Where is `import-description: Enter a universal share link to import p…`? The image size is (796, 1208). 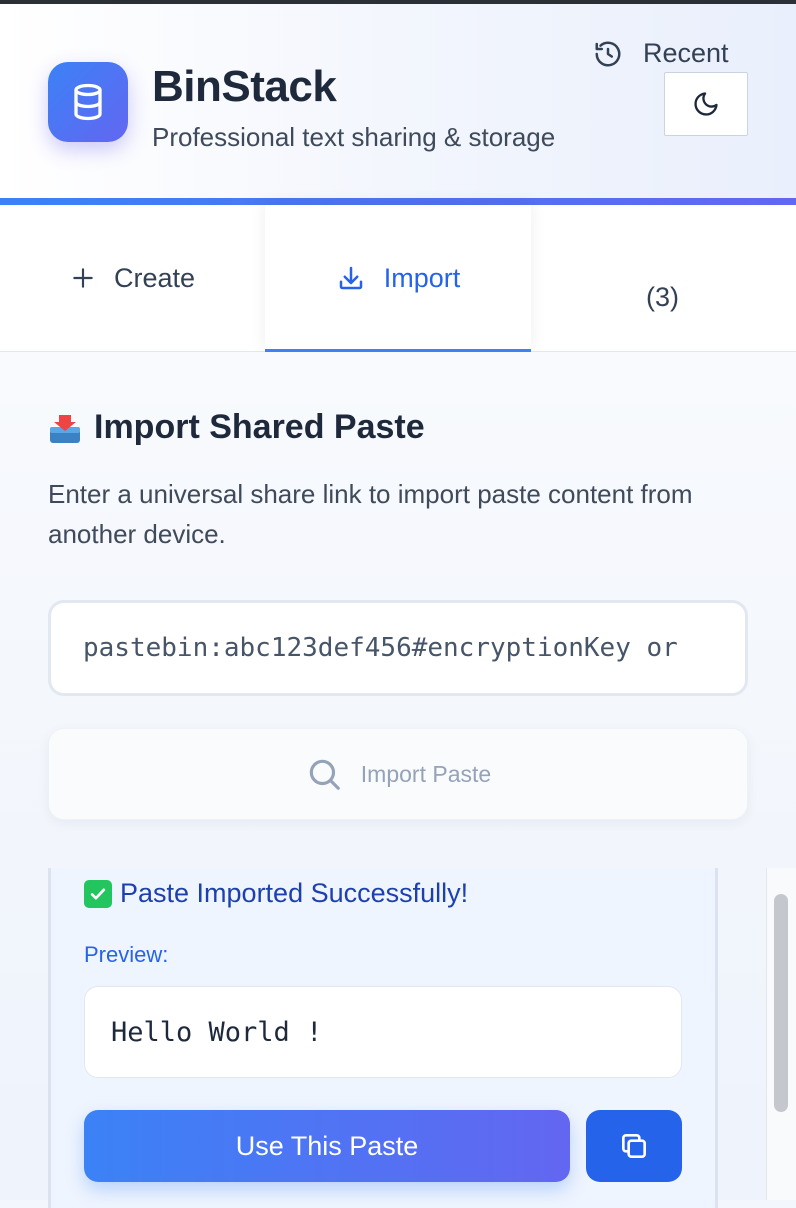
import-description: Enter a universal share link to import p… is located at coordinates (370, 514).